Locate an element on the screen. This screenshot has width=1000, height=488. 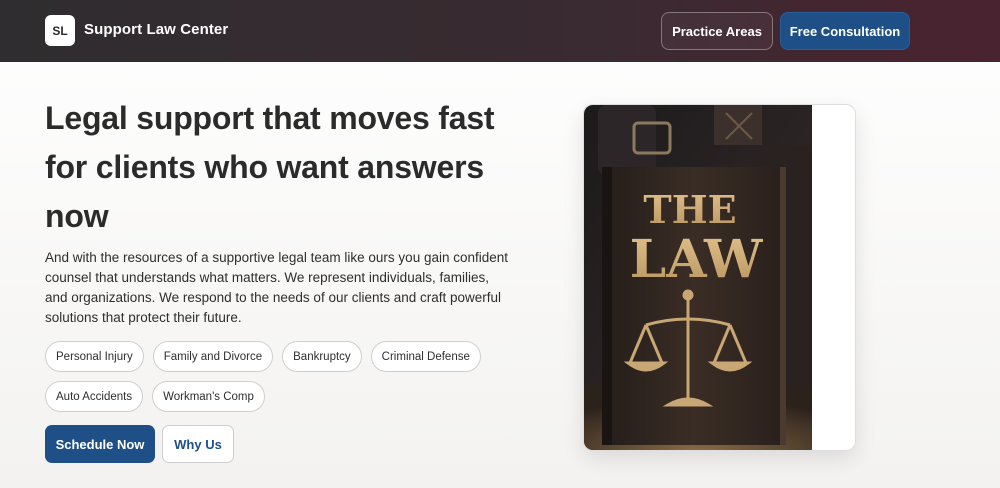
practice-areas-button: Practice Areas is located at coordinates (717, 31).